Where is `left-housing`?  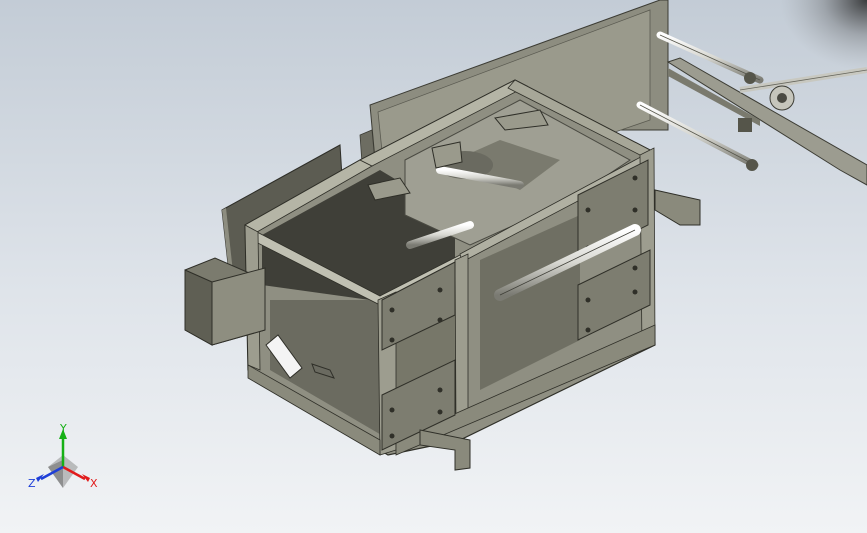 left-housing is located at coordinates (225, 301).